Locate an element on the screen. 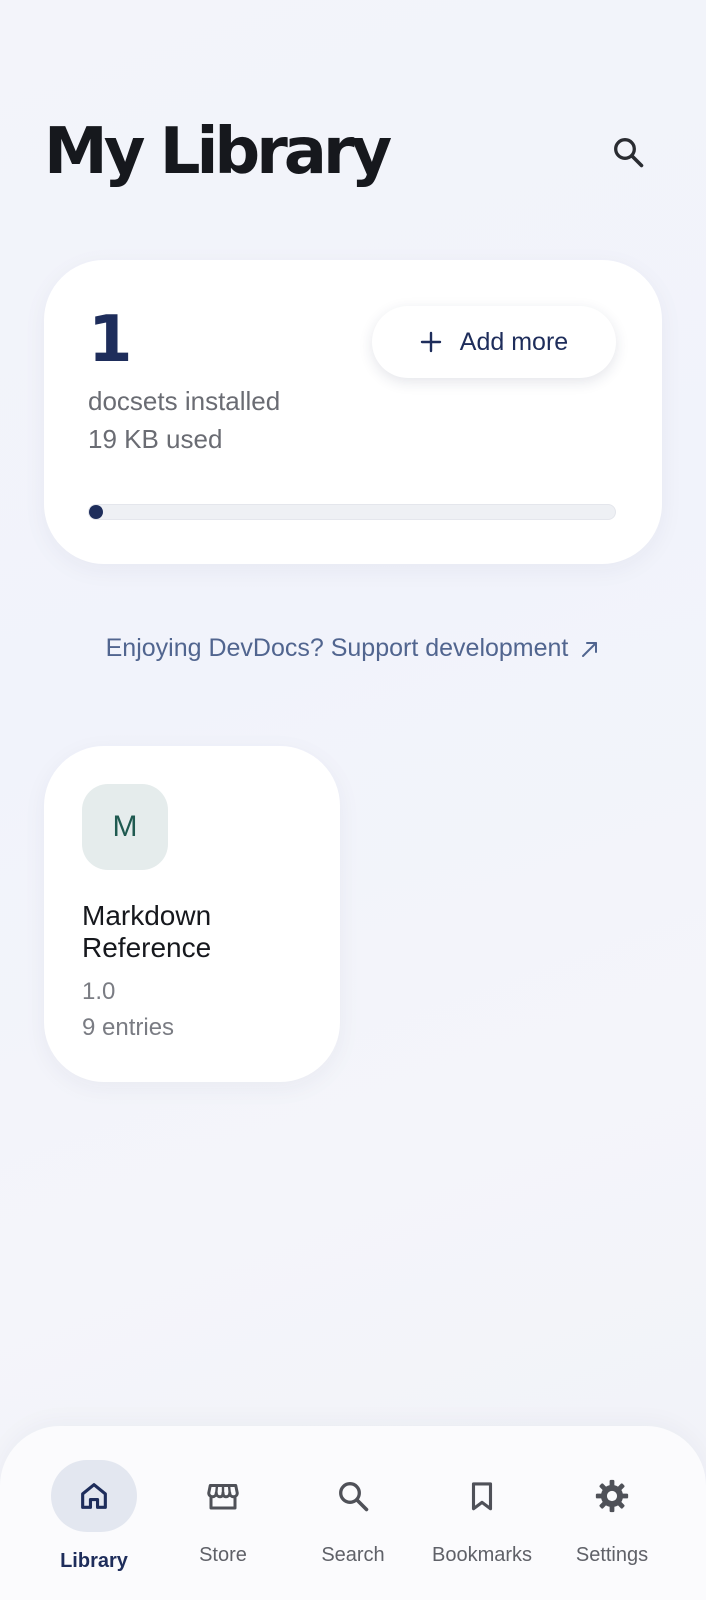 The width and height of the screenshot is (706, 1600). external-link-icon is located at coordinates (590, 649).